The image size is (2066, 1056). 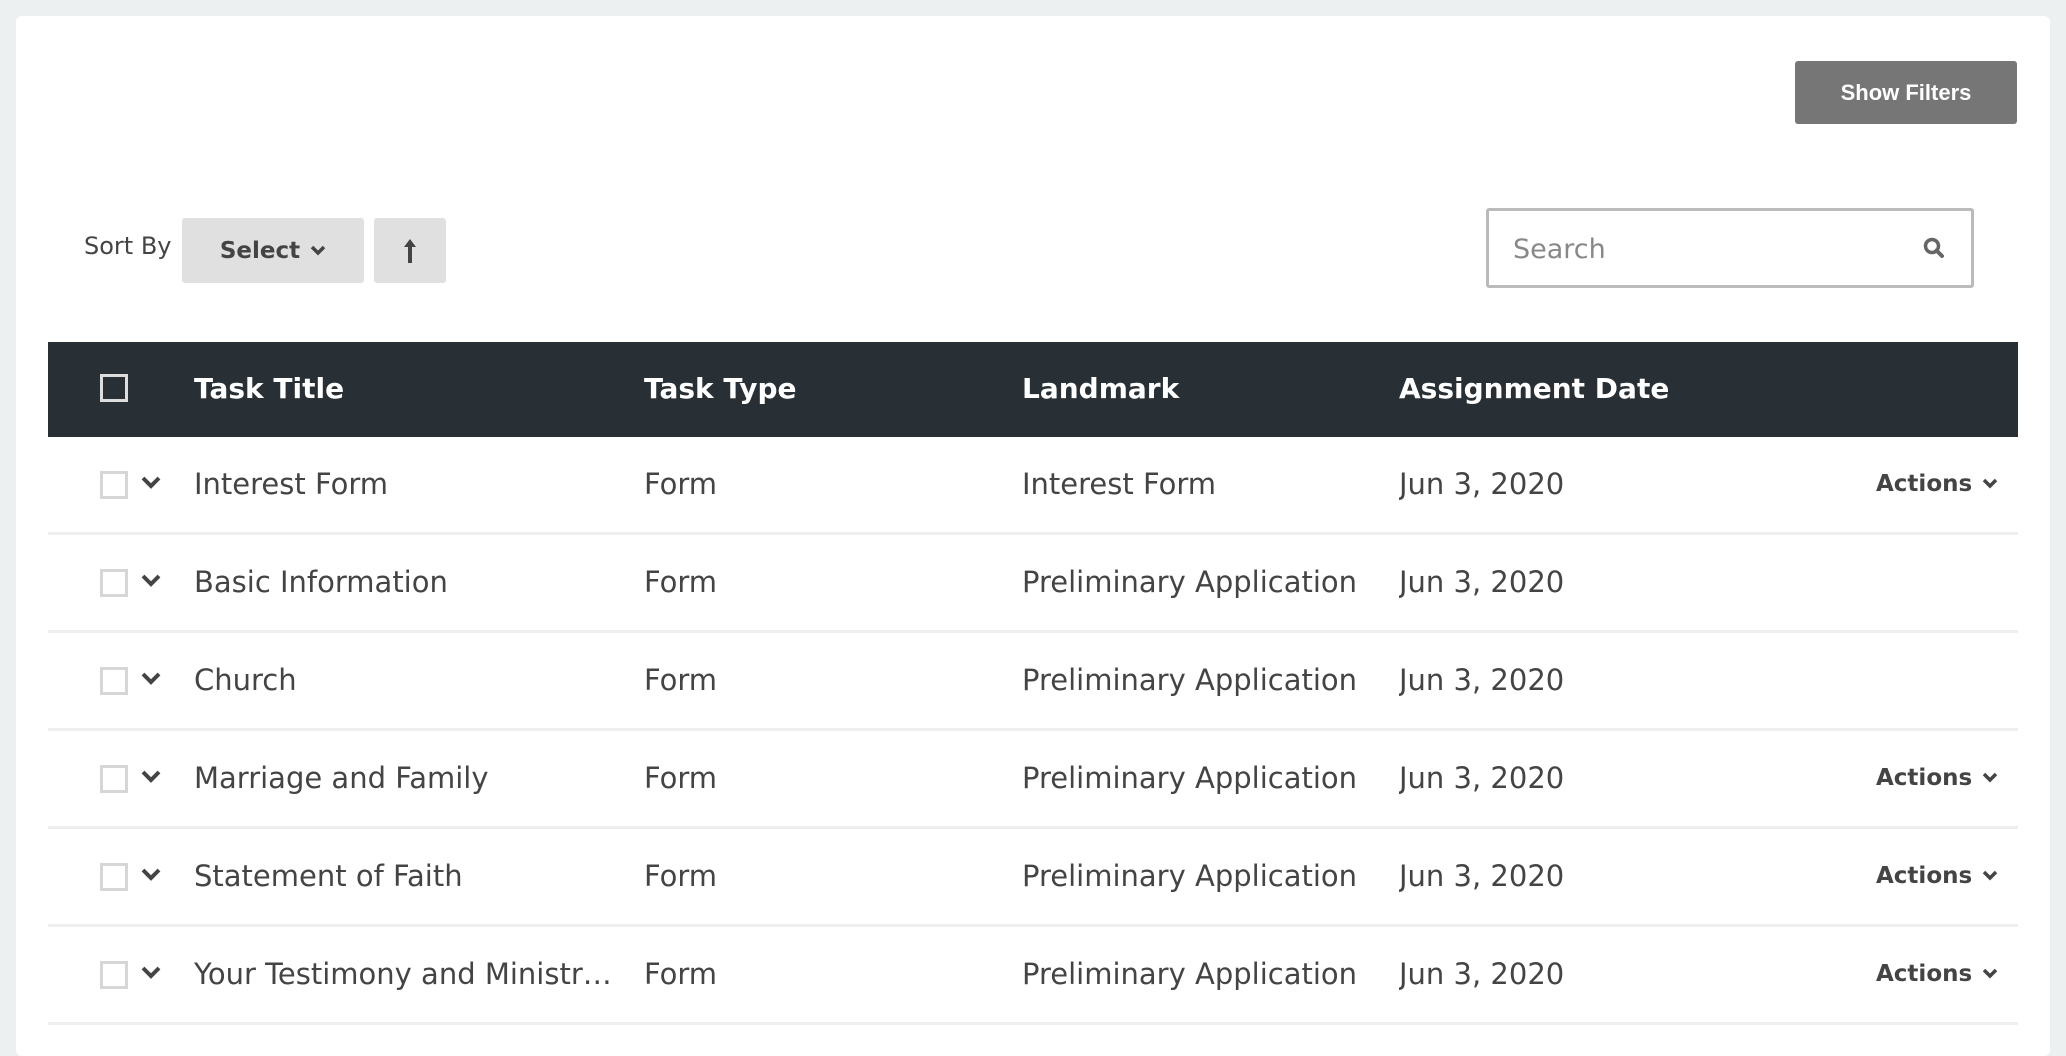 I want to click on search-box, so click(x=1730, y=248).